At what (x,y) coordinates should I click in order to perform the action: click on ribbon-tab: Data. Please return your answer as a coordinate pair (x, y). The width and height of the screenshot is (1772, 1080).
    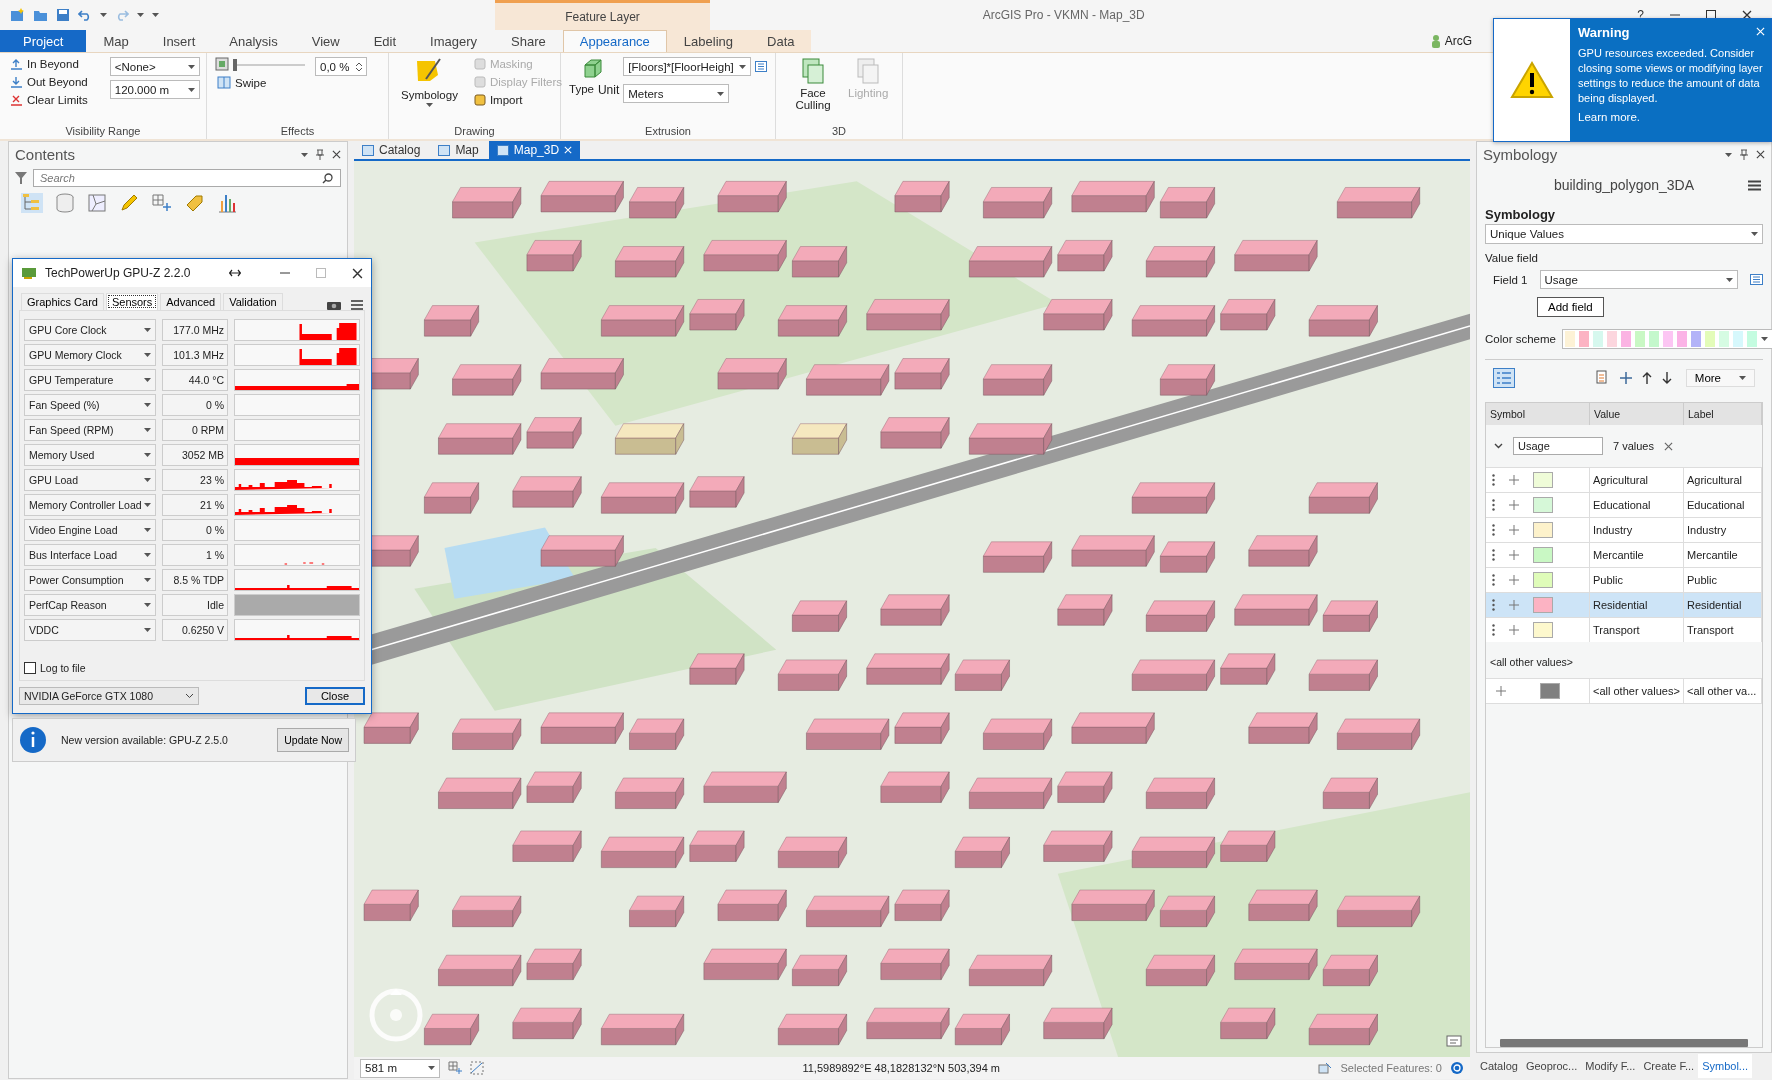
    Looking at the image, I should click on (781, 41).